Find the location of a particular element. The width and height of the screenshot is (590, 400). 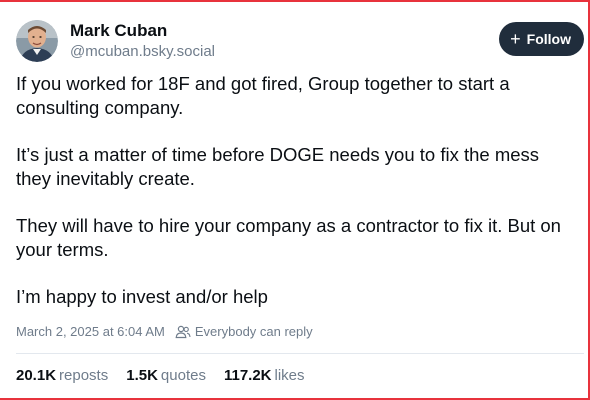

profile-photo-icon is located at coordinates (37, 41).